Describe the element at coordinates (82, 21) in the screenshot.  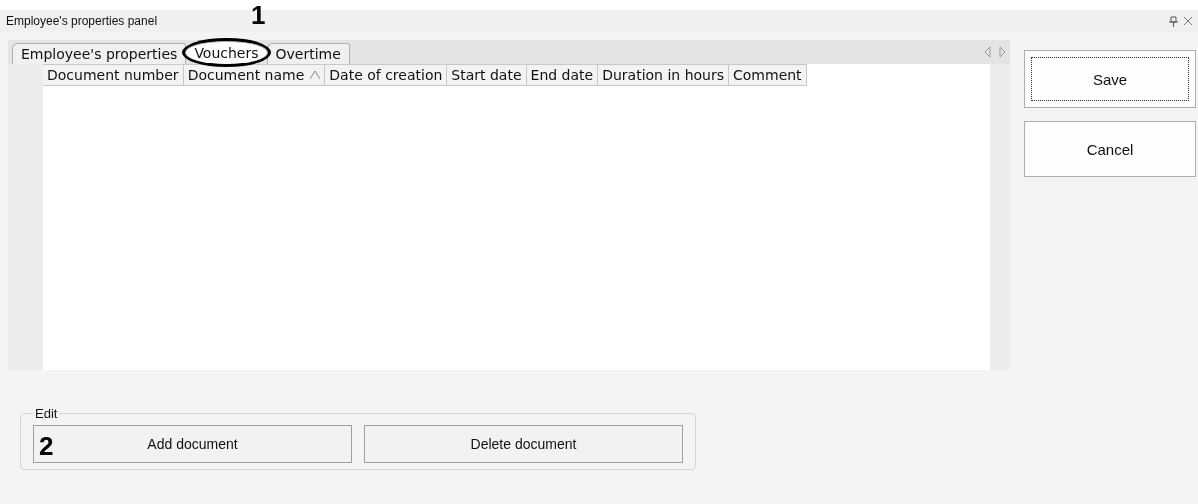
I see `panel-title: Employee's properties panel` at that location.